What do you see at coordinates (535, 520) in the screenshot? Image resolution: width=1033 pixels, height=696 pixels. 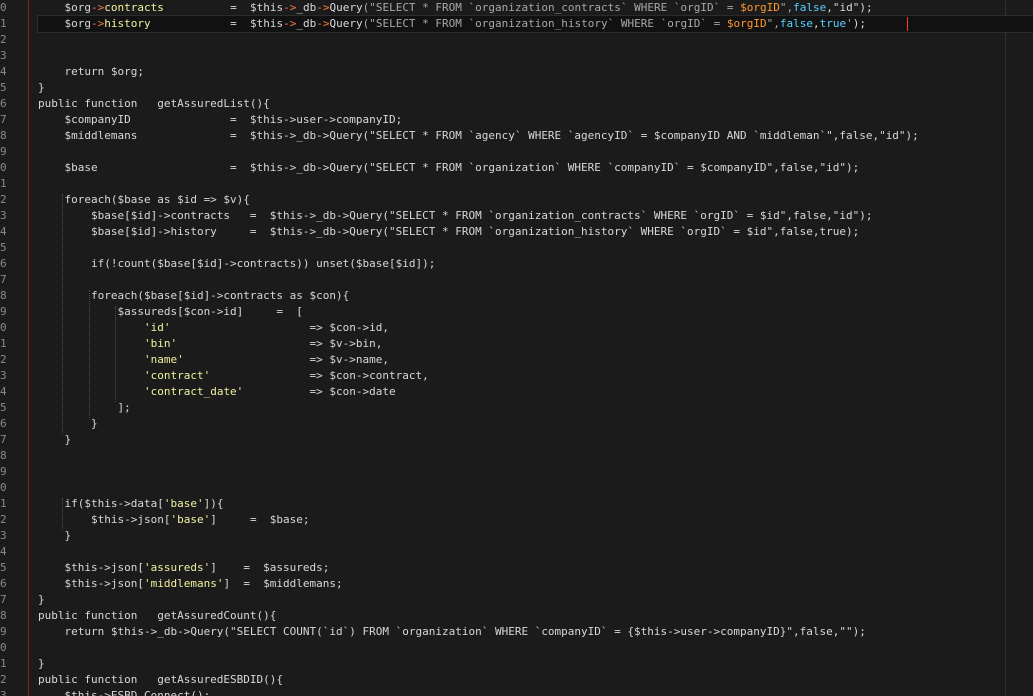 I see `code-line: $this->json['base'] = $base;` at bounding box center [535, 520].